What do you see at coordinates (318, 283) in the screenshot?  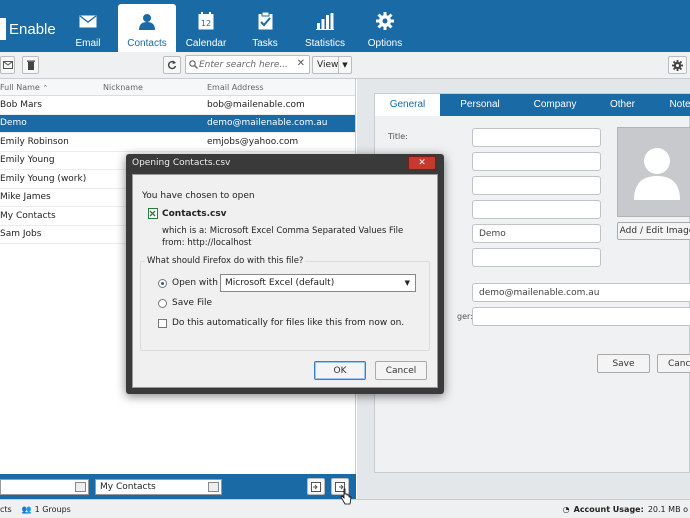 I see `application-select: Microsoft Excel (default) ▼` at bounding box center [318, 283].